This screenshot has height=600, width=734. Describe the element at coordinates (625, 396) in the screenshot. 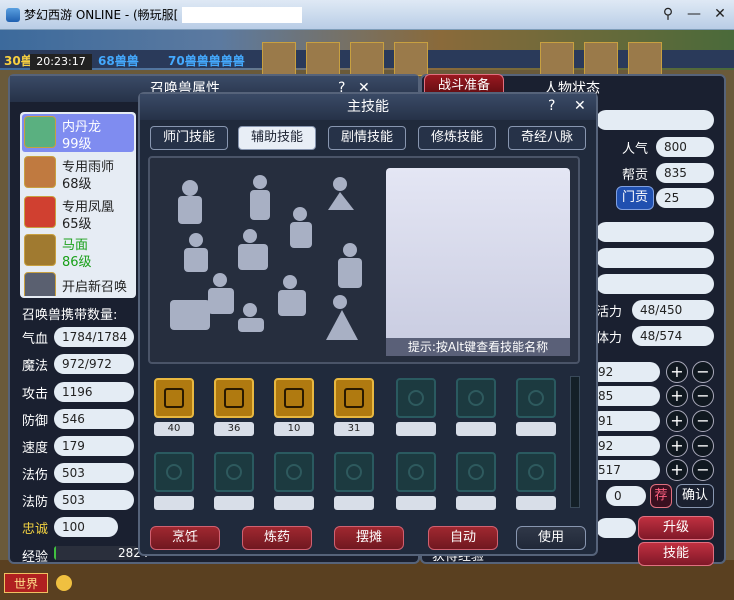

I see `attr-value: 85` at that location.